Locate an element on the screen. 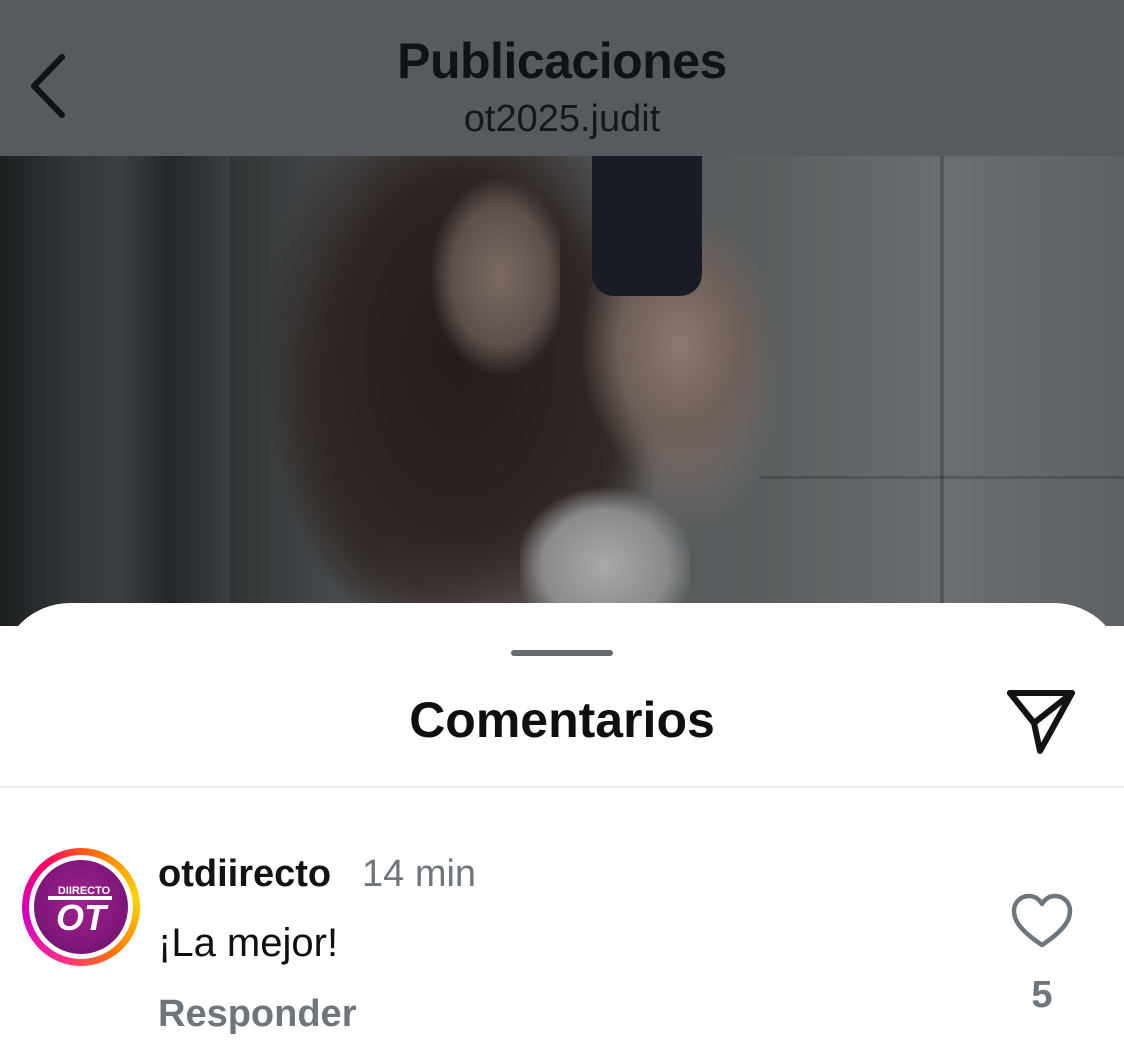 This screenshot has width=1124, height=1044. share-button is located at coordinates (1041, 721).